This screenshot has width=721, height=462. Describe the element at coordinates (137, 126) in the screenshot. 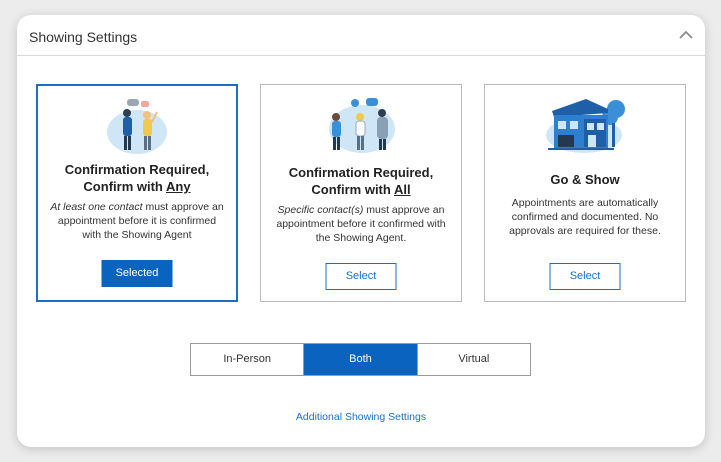

I see `people-discussion-illustration` at that location.